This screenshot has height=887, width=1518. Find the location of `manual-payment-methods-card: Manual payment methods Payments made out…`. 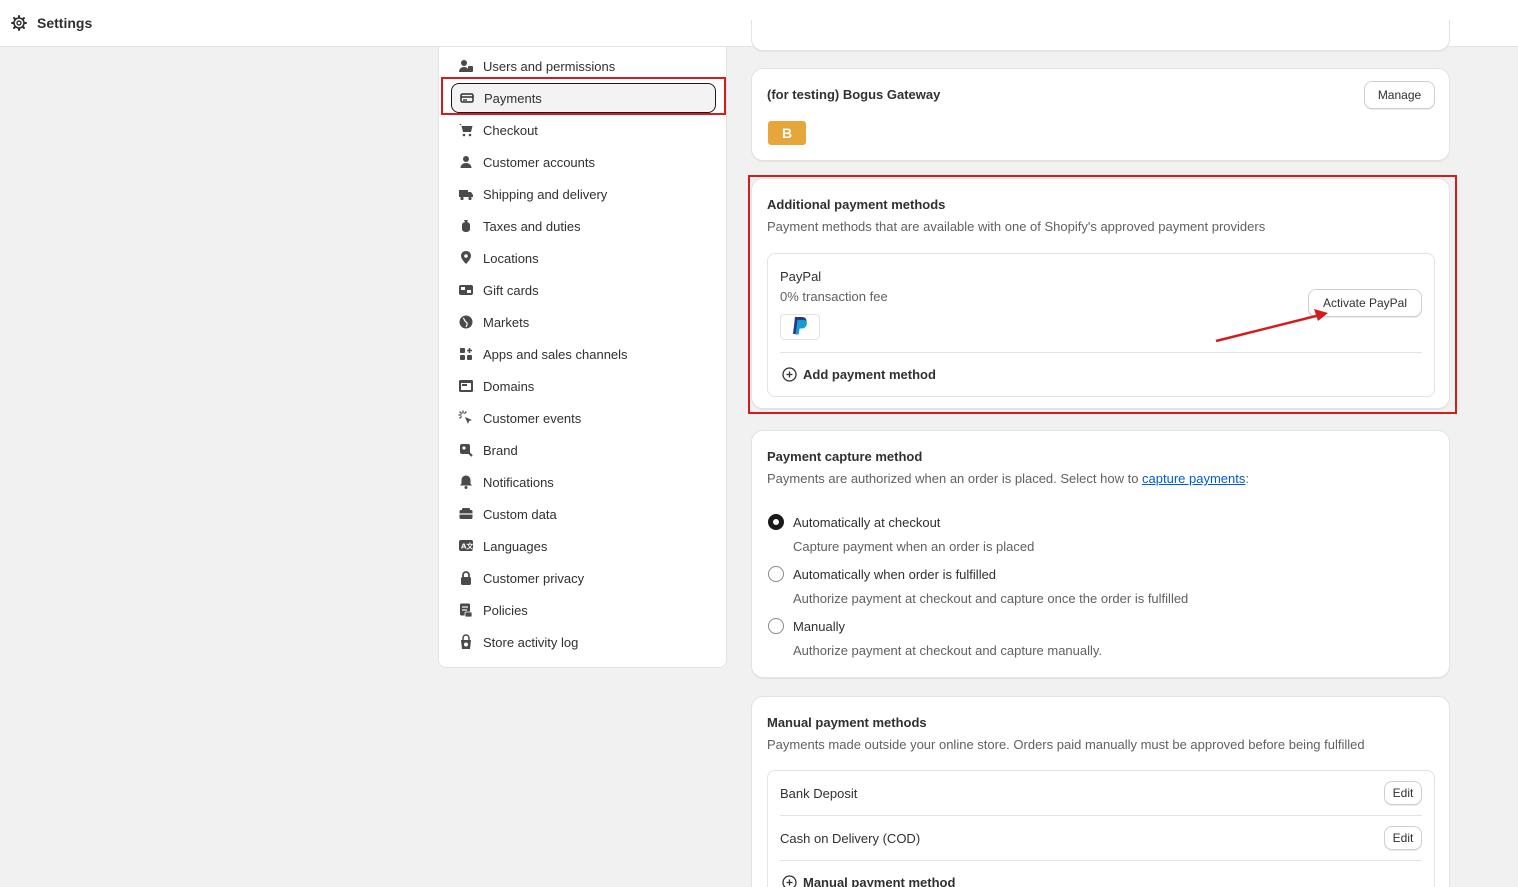

manual-payment-methods-card: Manual payment methods Payments made out… is located at coordinates (1100, 791).